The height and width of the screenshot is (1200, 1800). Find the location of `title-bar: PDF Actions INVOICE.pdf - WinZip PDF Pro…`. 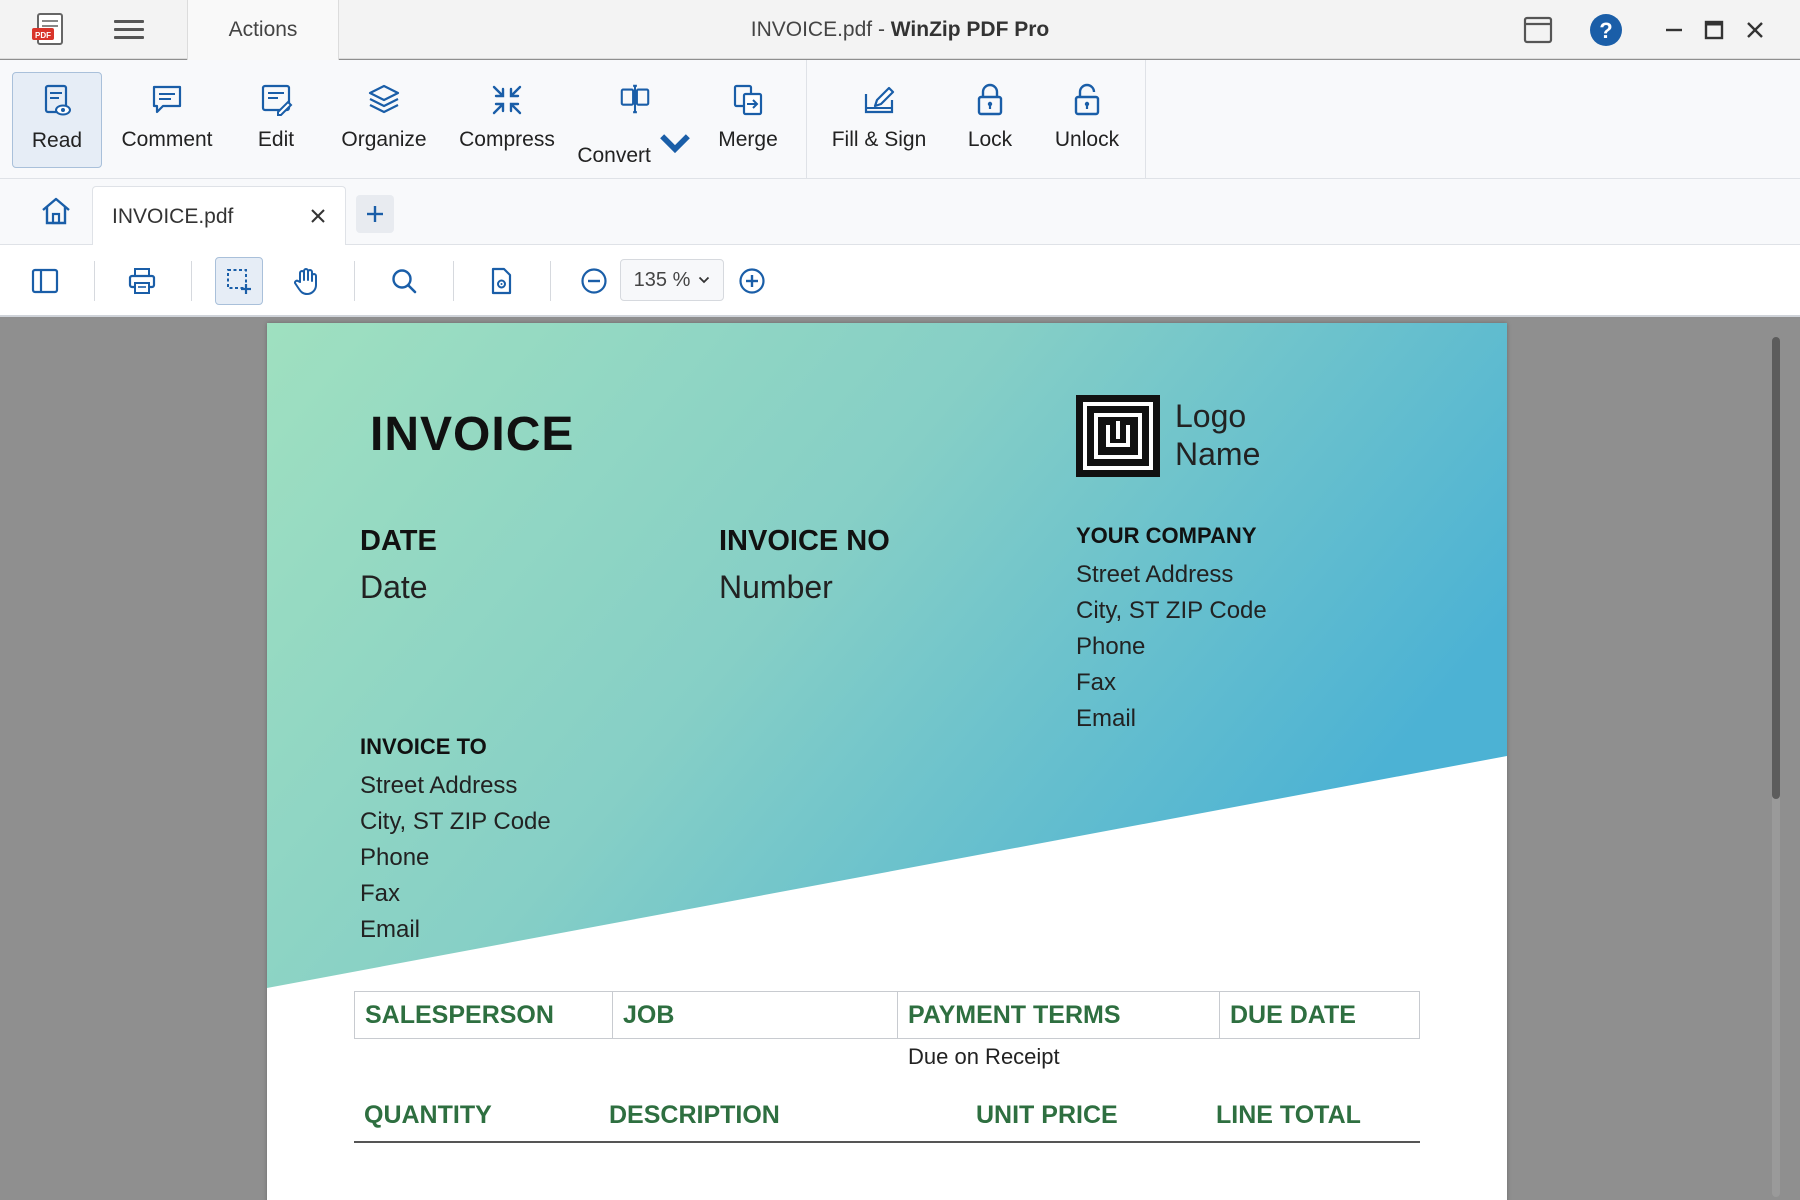

title-bar: PDF Actions INVOICE.pdf - WinZip PDF Pro… is located at coordinates (900, 30).